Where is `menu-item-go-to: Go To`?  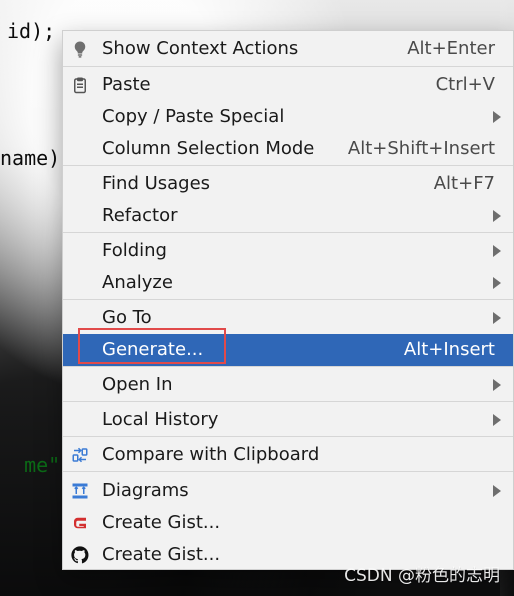
menu-item-go-to: Go To is located at coordinates (288, 318).